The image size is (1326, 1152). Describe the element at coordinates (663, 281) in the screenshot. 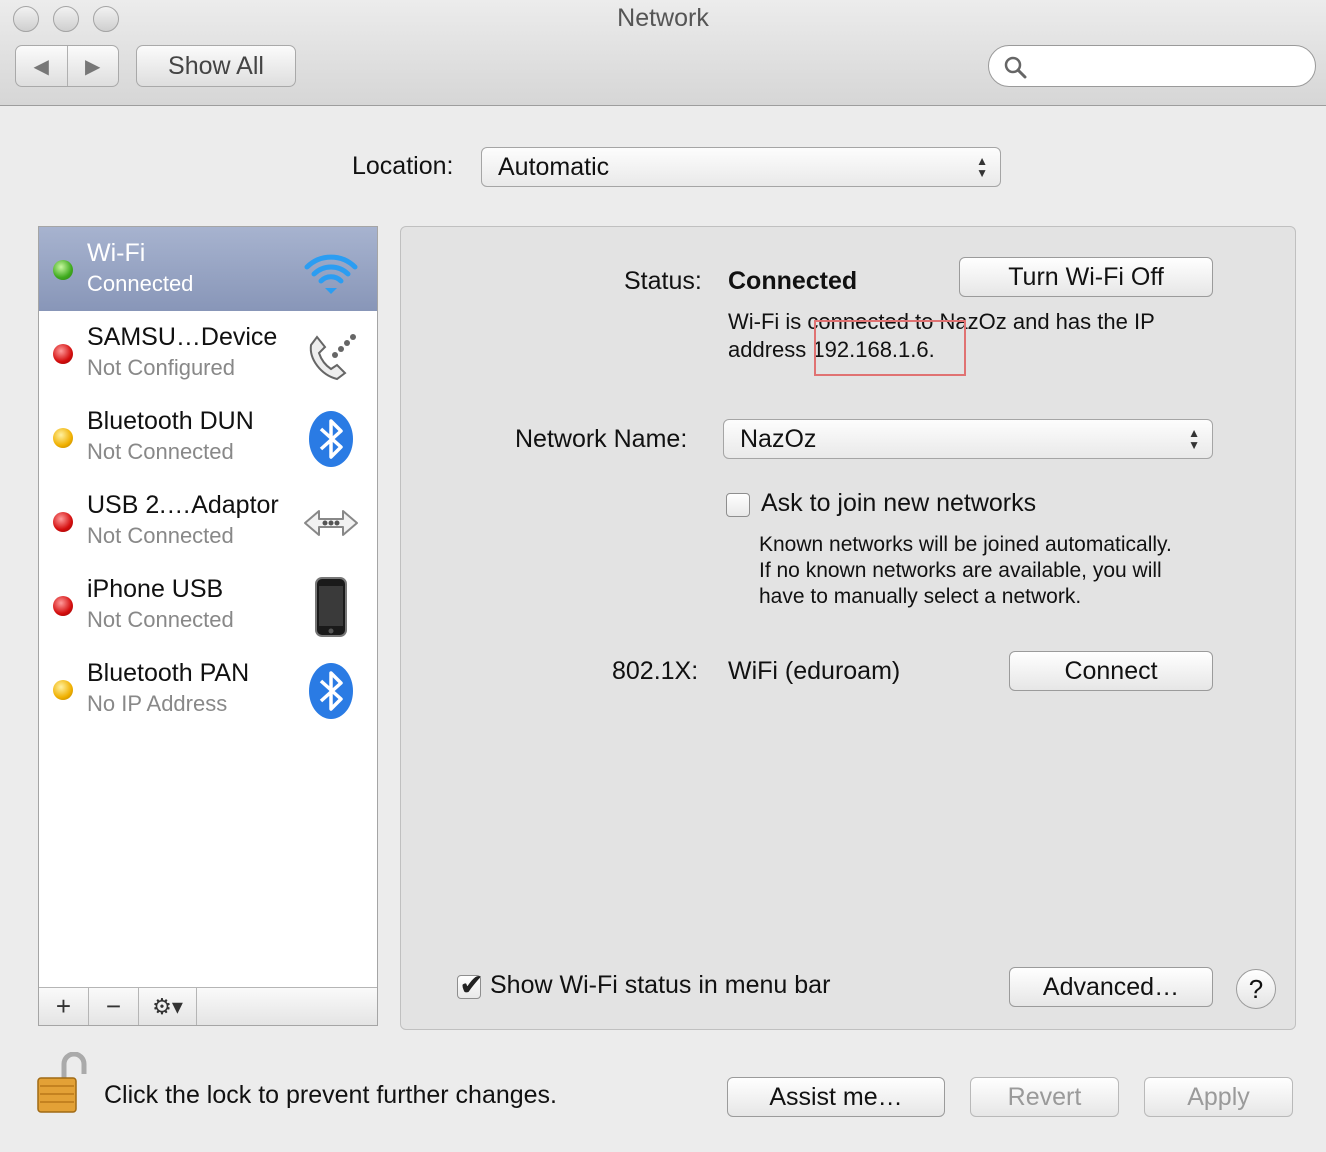

I see `status-label: Status:` at that location.